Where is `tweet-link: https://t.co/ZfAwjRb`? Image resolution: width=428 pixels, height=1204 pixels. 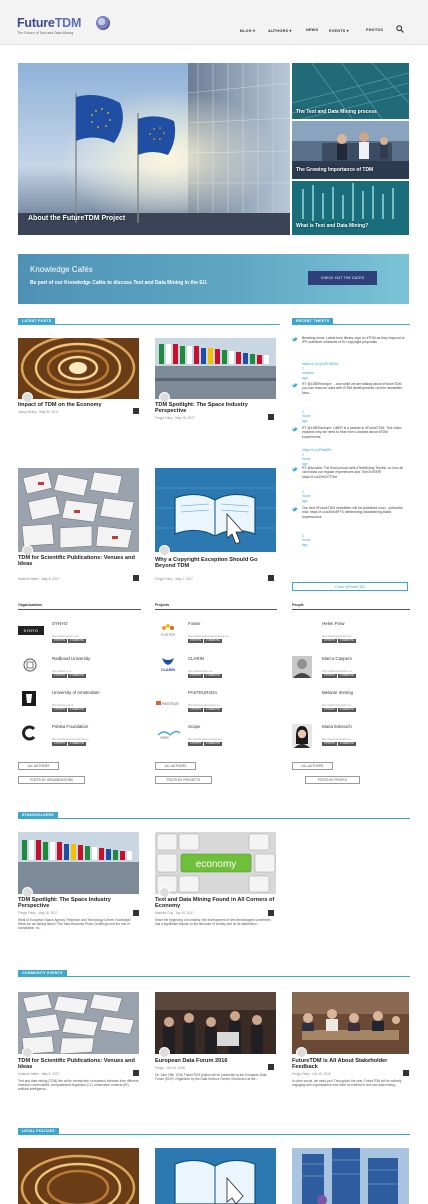
tweet-link: https://t.co/ZfAwjRb is located at coordinates (316, 450).